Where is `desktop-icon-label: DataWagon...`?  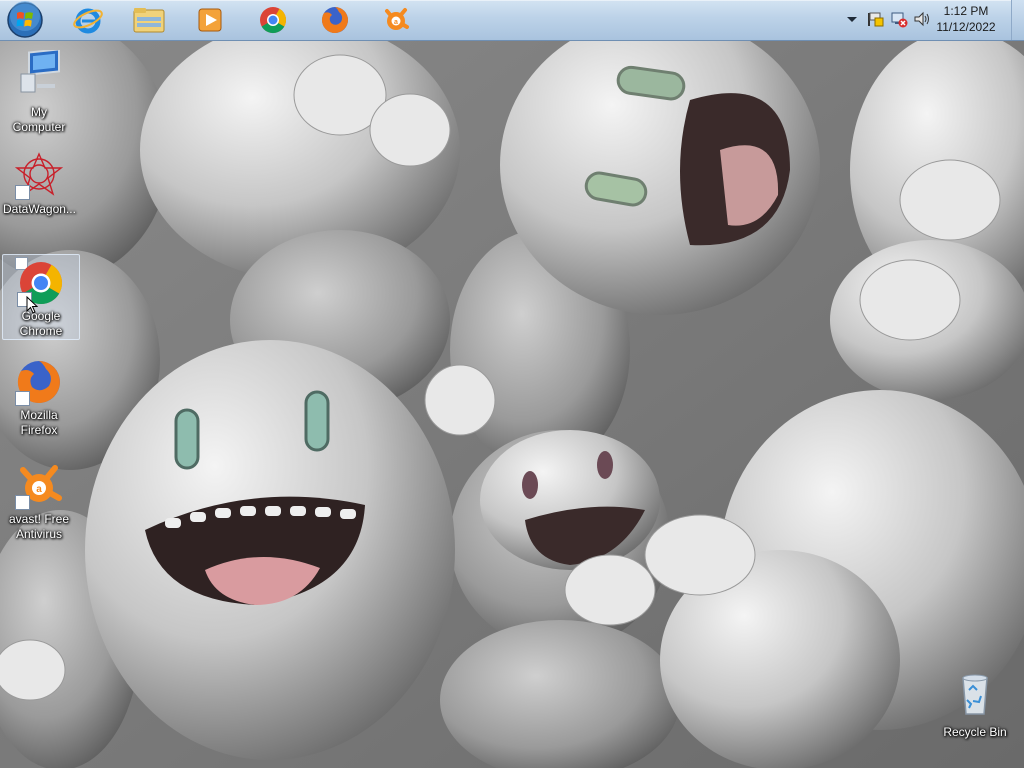
desktop-icon-label: DataWagon... is located at coordinates (39, 209).